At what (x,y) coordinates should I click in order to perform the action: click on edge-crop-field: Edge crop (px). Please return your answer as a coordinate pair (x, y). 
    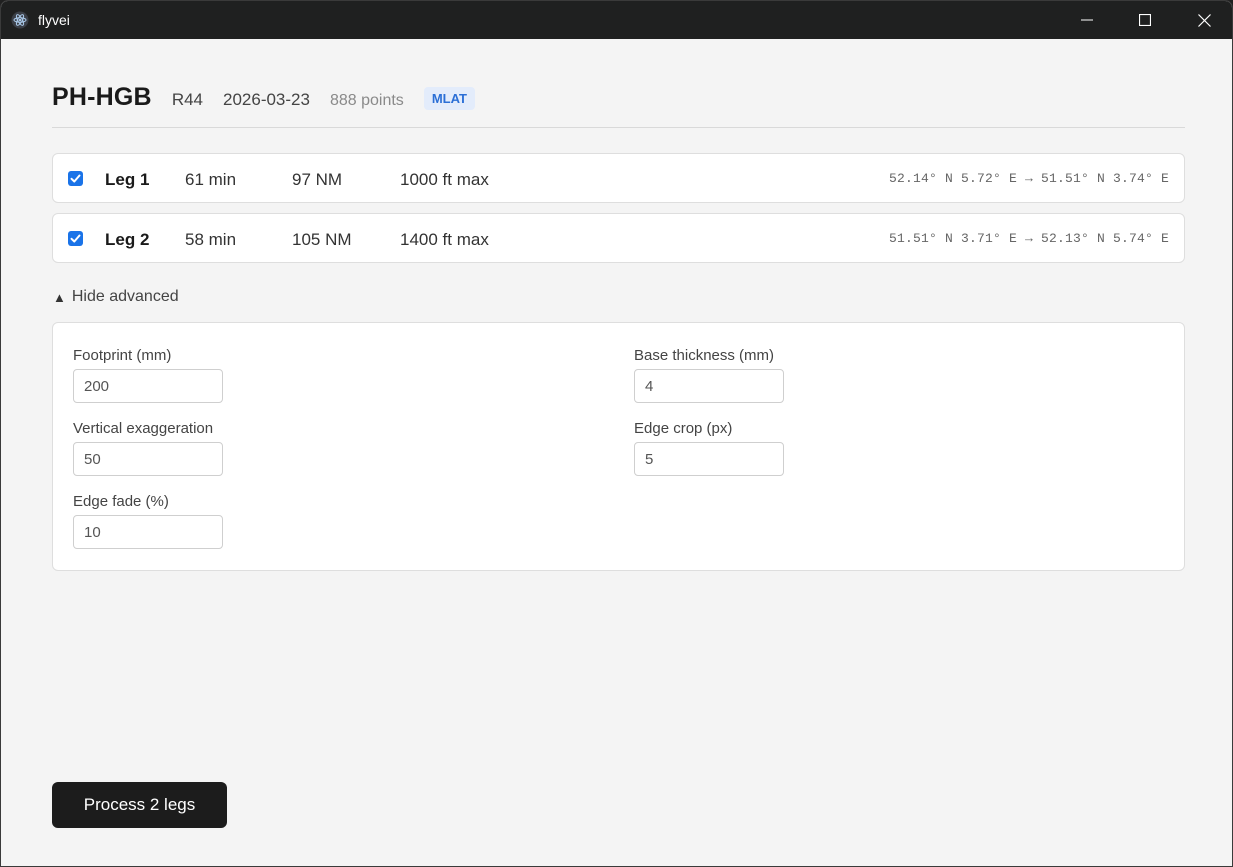
    Looking at the image, I should click on (709, 448).